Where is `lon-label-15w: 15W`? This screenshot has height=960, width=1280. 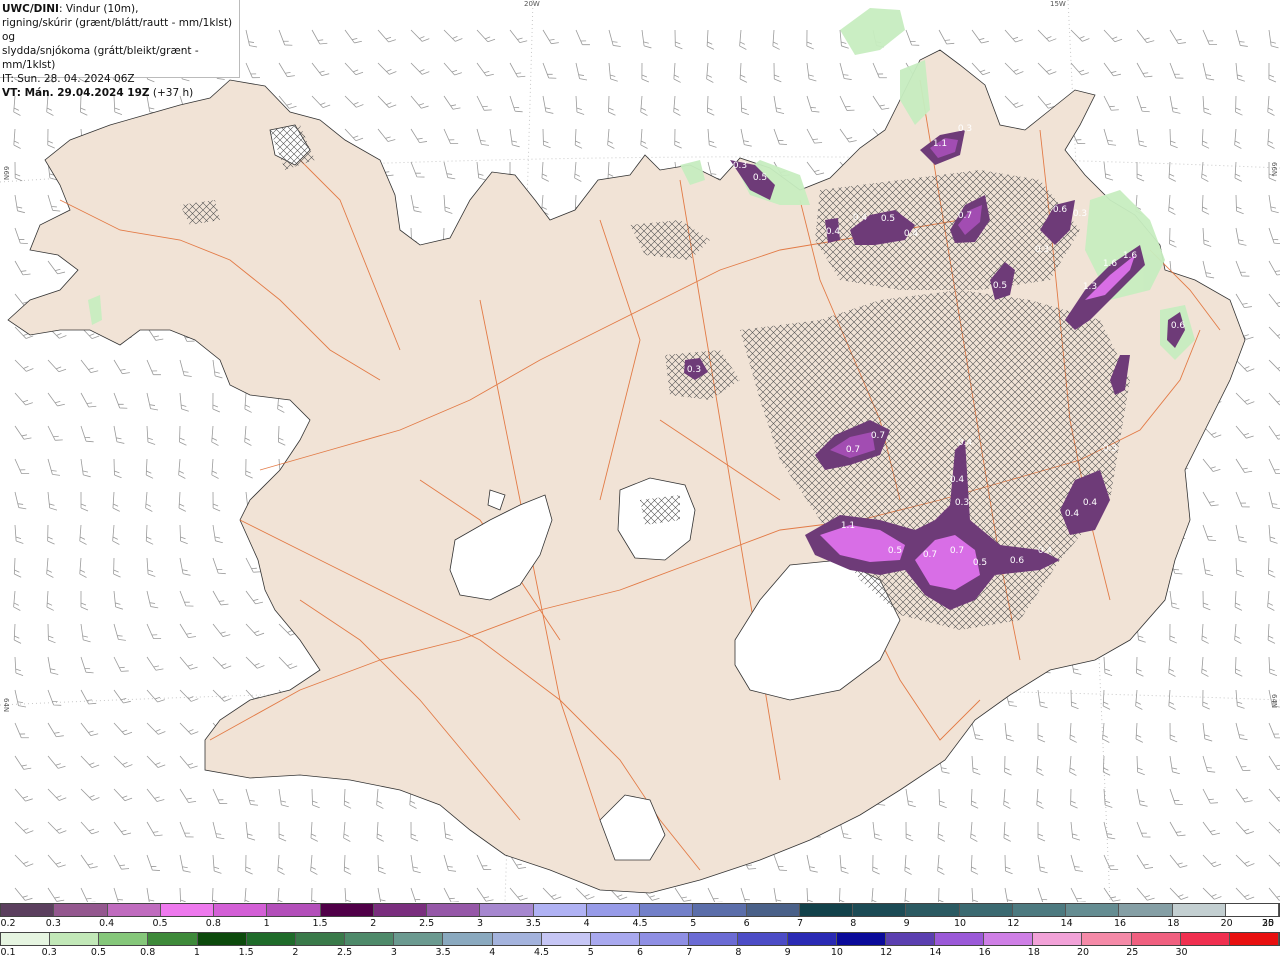 lon-label-15w: 15W is located at coordinates (1058, 4).